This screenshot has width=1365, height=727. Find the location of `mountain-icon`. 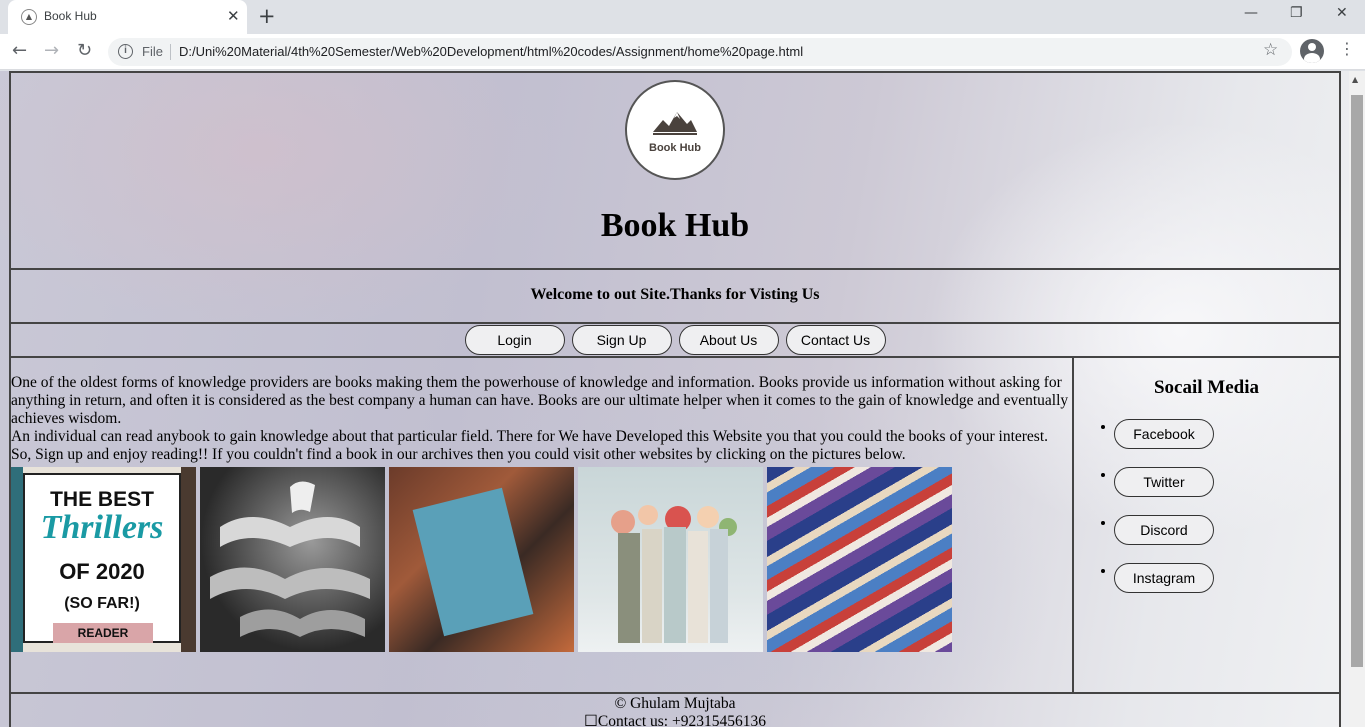

mountain-icon is located at coordinates (675, 123).